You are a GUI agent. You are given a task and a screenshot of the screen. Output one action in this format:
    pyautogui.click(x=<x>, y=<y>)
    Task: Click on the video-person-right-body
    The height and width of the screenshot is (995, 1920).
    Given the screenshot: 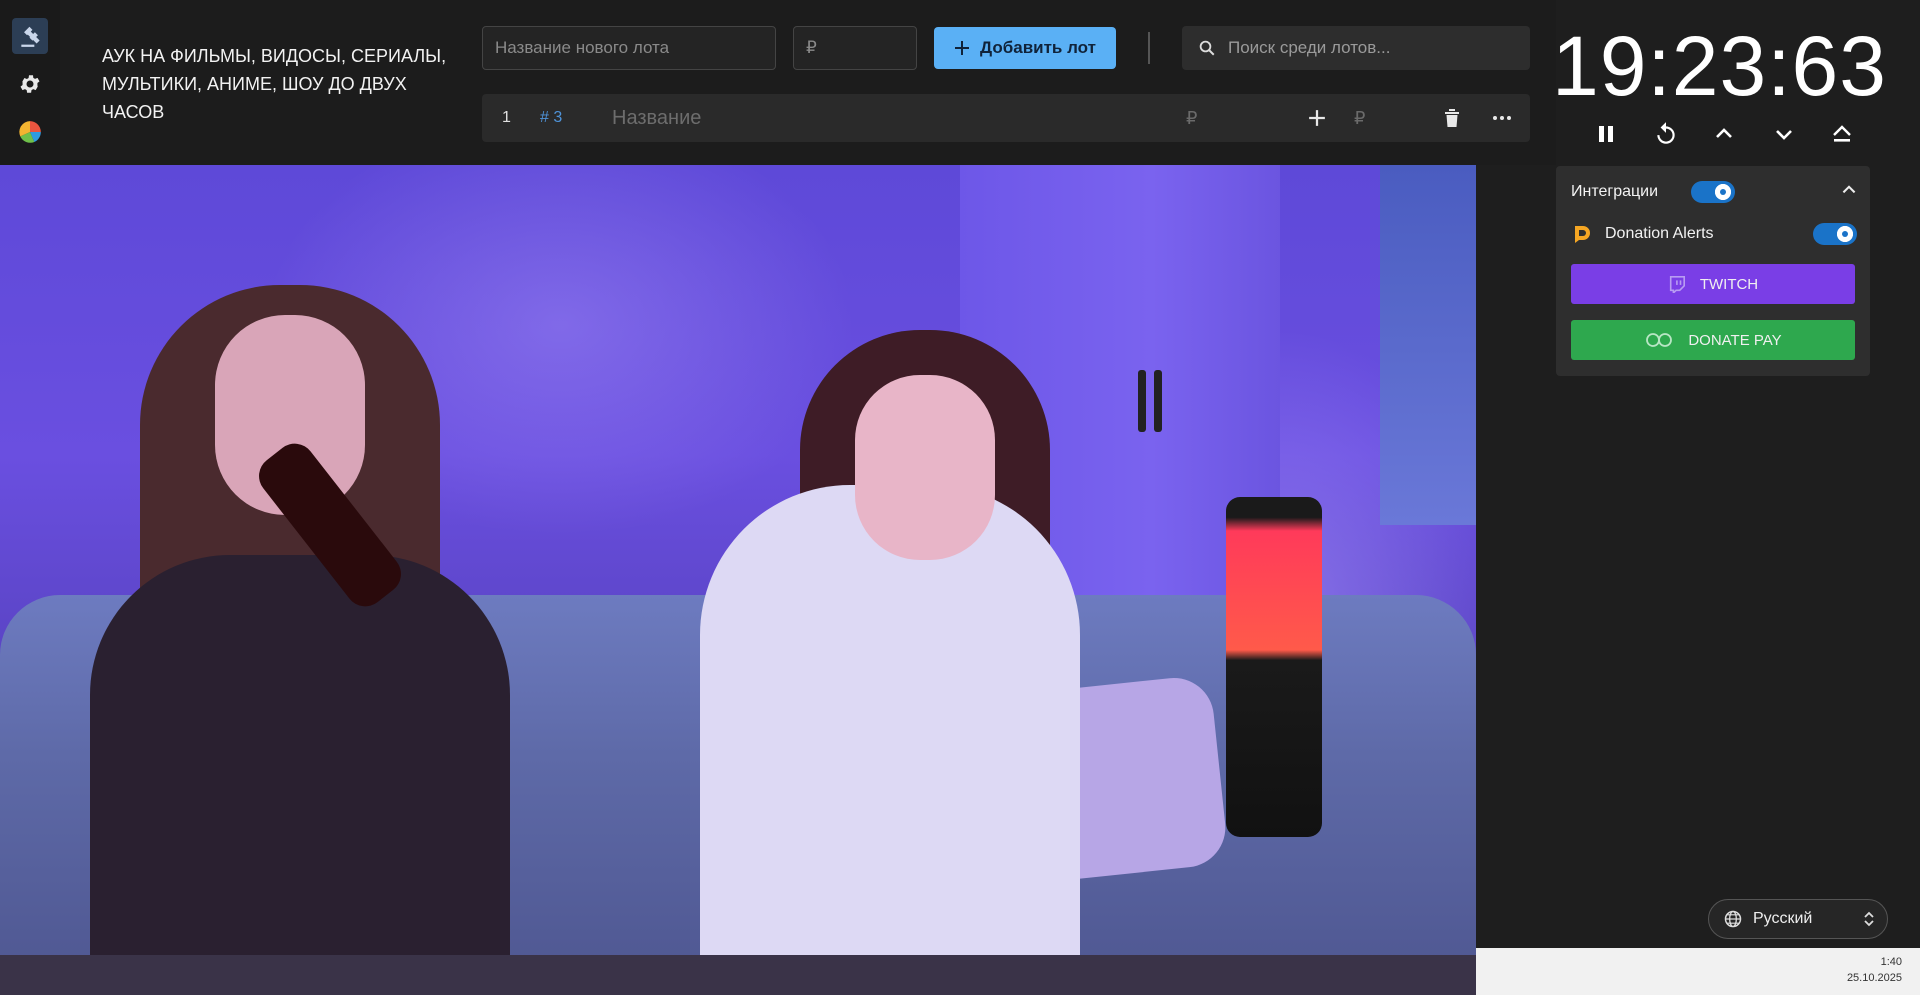 What is the action you would take?
    pyautogui.click(x=890, y=740)
    